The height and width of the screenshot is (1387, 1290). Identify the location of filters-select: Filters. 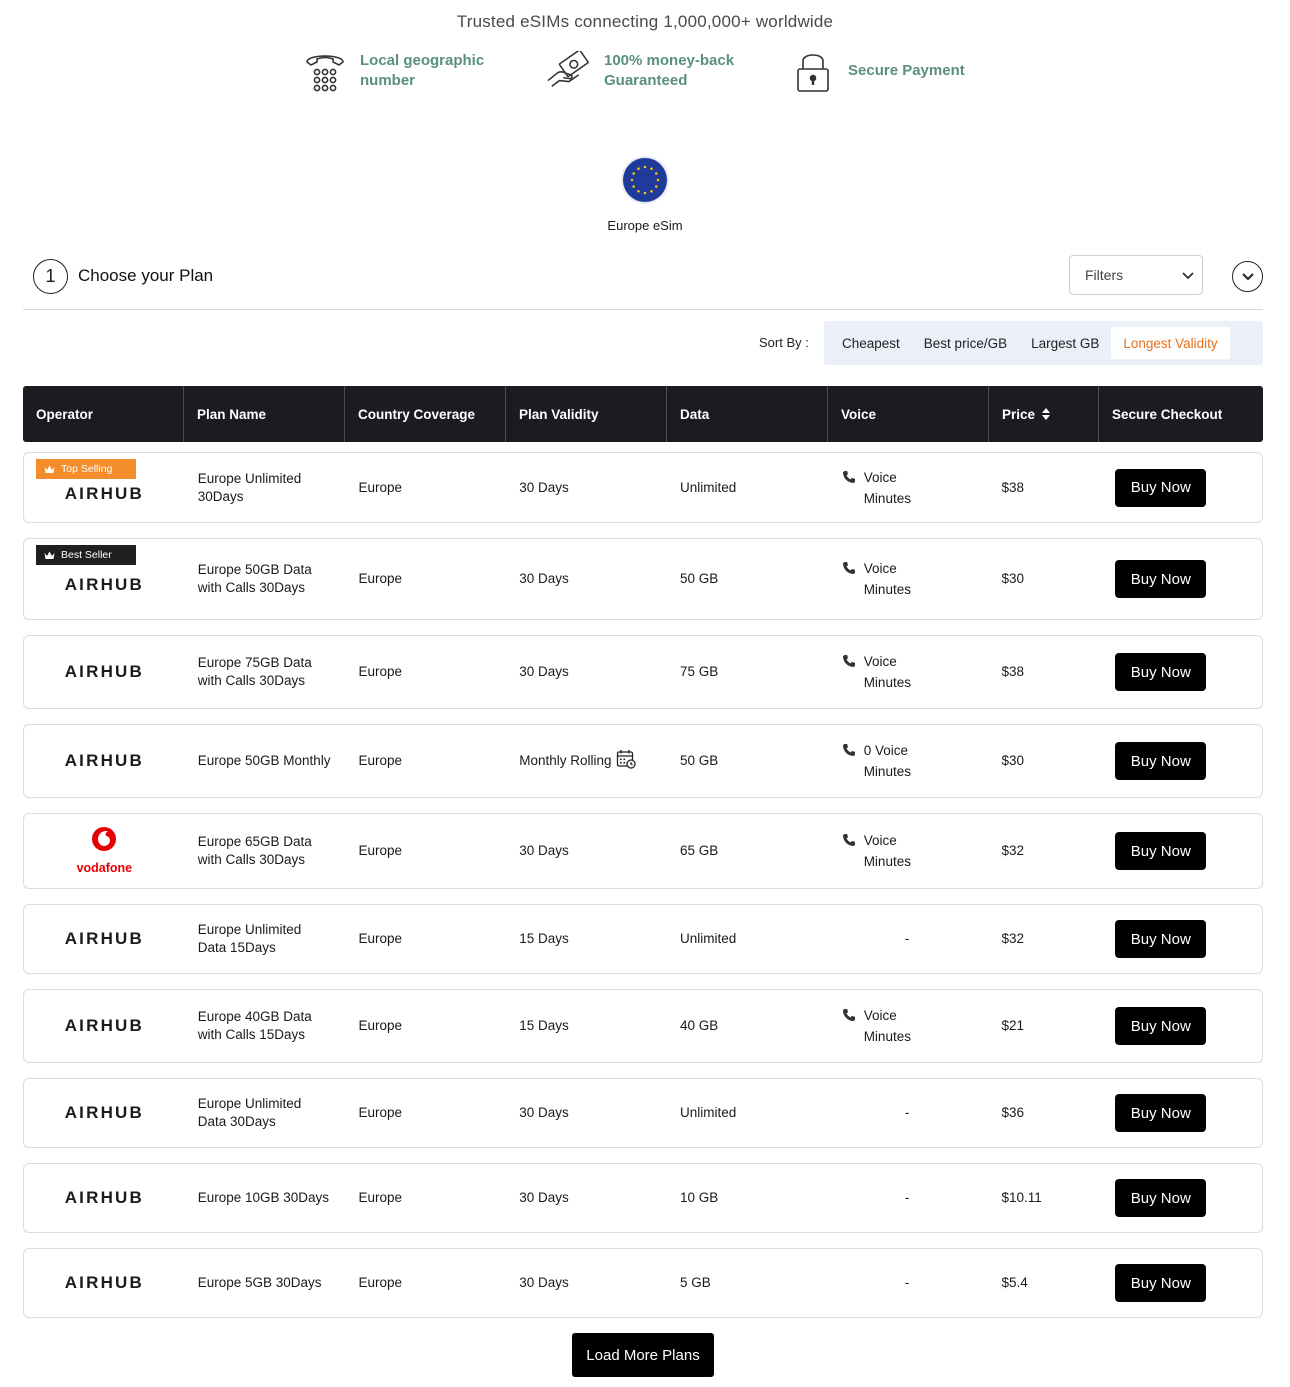
(1136, 275).